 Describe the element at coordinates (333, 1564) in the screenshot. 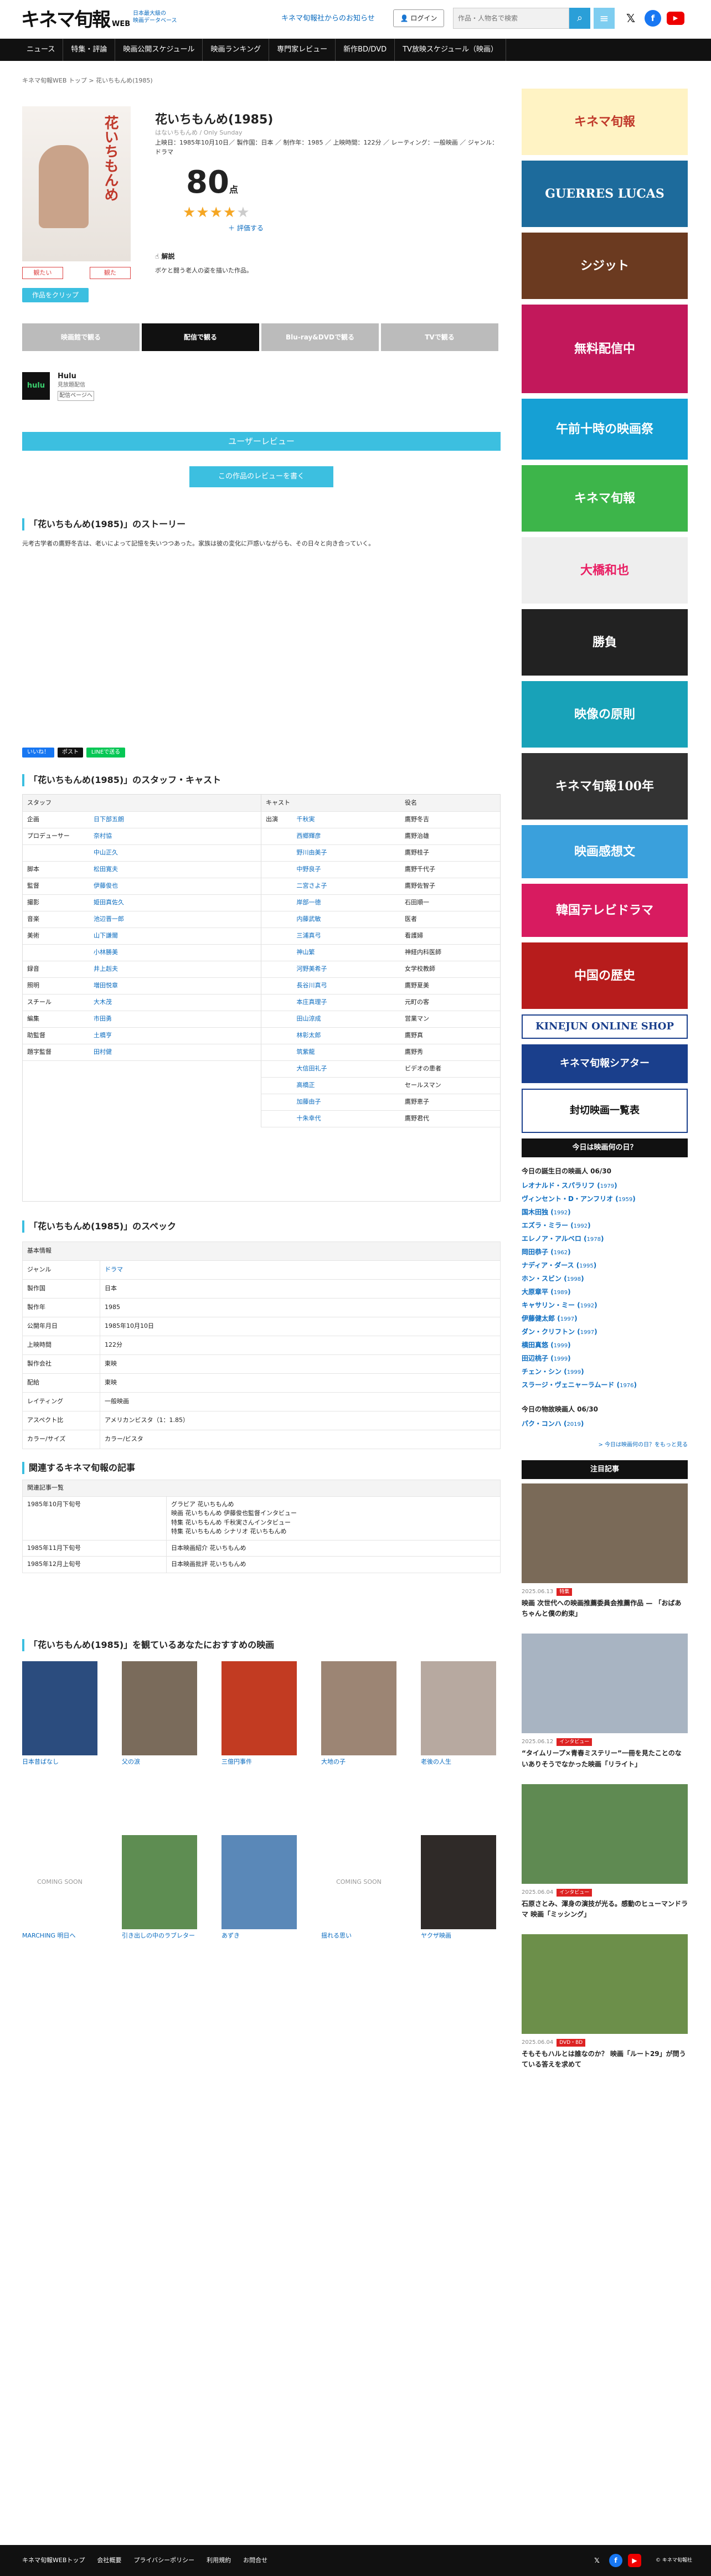

I see `article-titles: 日本映画批評 花いちもんめ` at that location.